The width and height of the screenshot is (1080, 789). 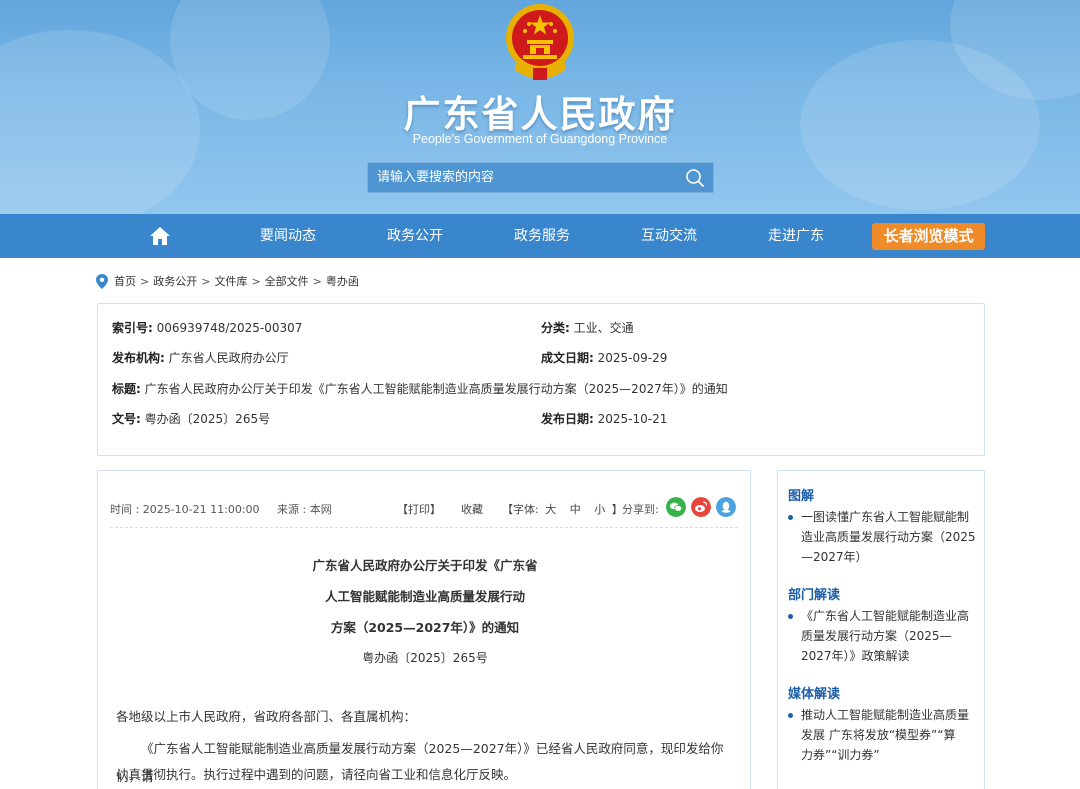 I want to click on favorite-button: 收藏, so click(x=472, y=509).